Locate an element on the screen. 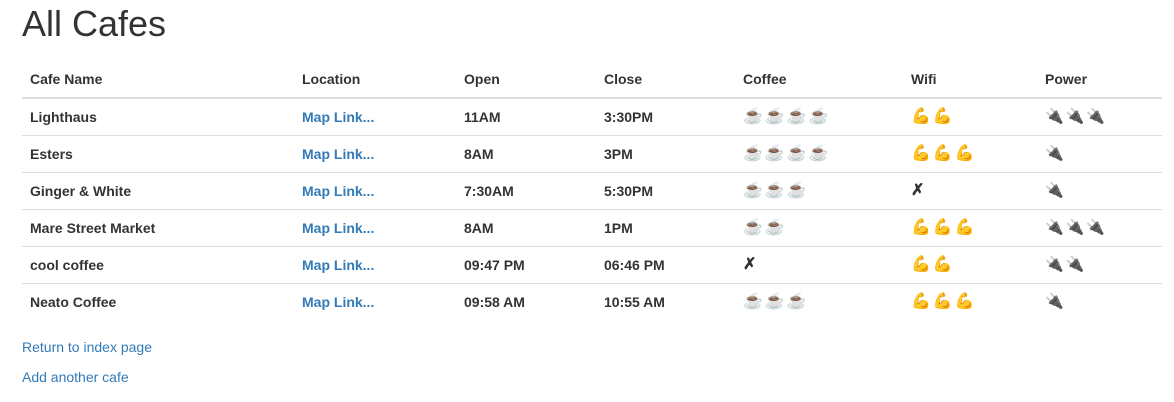 The height and width of the screenshot is (402, 1174). wifi-cell: ✗ is located at coordinates (970, 191).